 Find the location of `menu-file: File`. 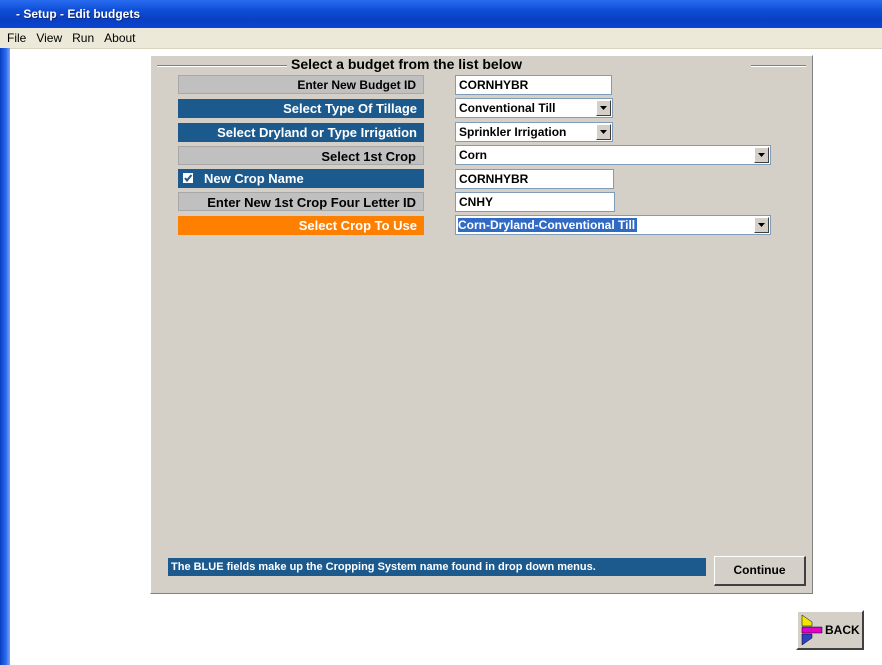

menu-file: File is located at coordinates (16, 38).